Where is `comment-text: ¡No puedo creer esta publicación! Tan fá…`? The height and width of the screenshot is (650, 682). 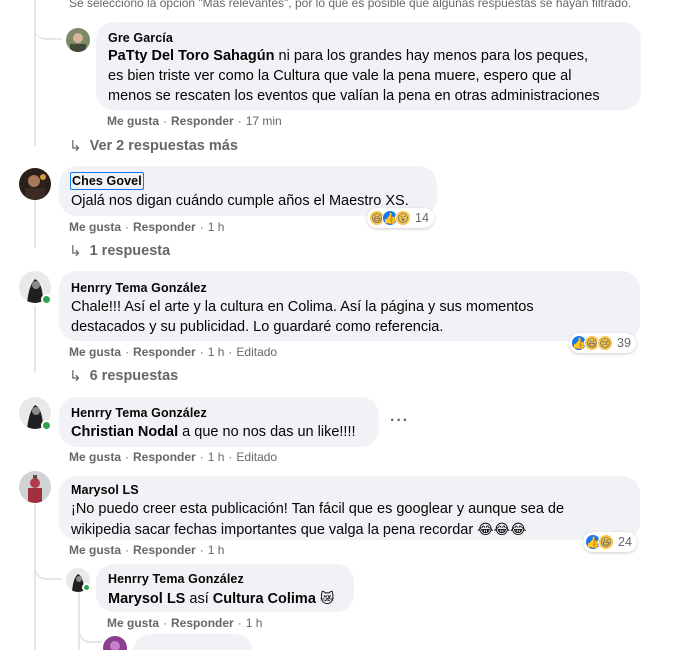
comment-text: ¡No puedo creer esta publicación! Tan fá… is located at coordinates (318, 519).